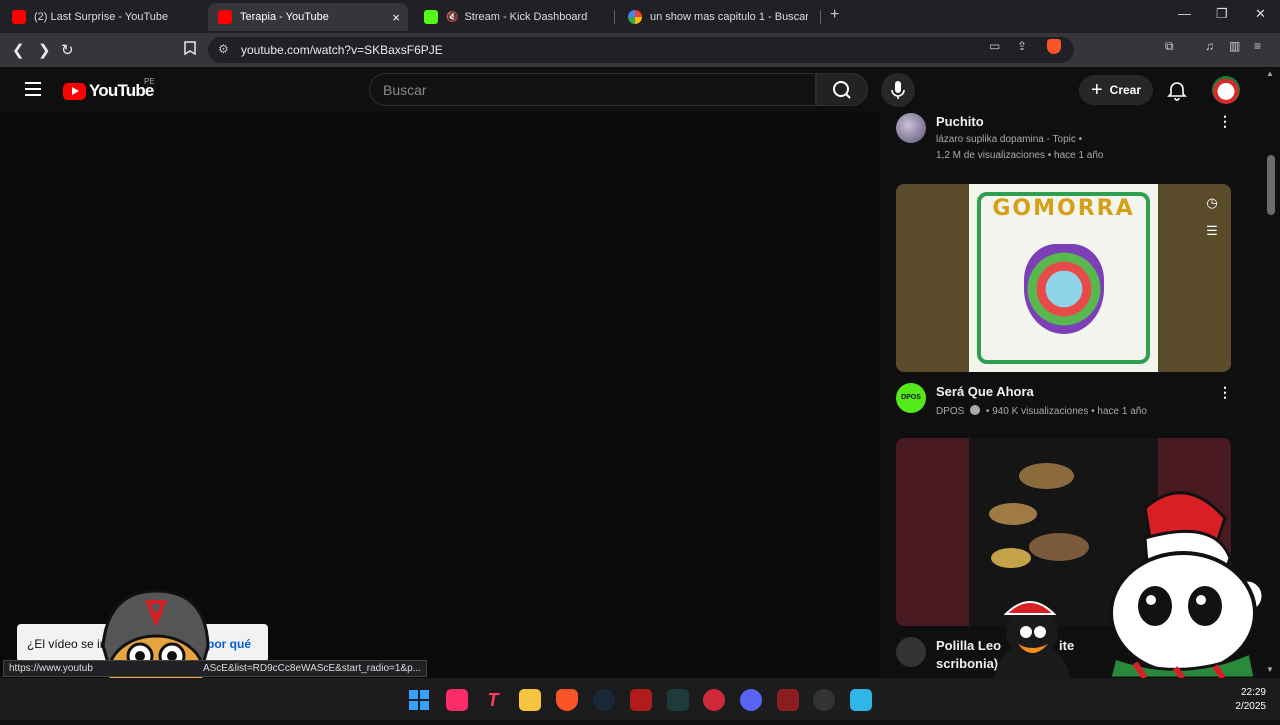  Describe the element at coordinates (861, 700) in the screenshot. I see `app-f-icon` at that location.